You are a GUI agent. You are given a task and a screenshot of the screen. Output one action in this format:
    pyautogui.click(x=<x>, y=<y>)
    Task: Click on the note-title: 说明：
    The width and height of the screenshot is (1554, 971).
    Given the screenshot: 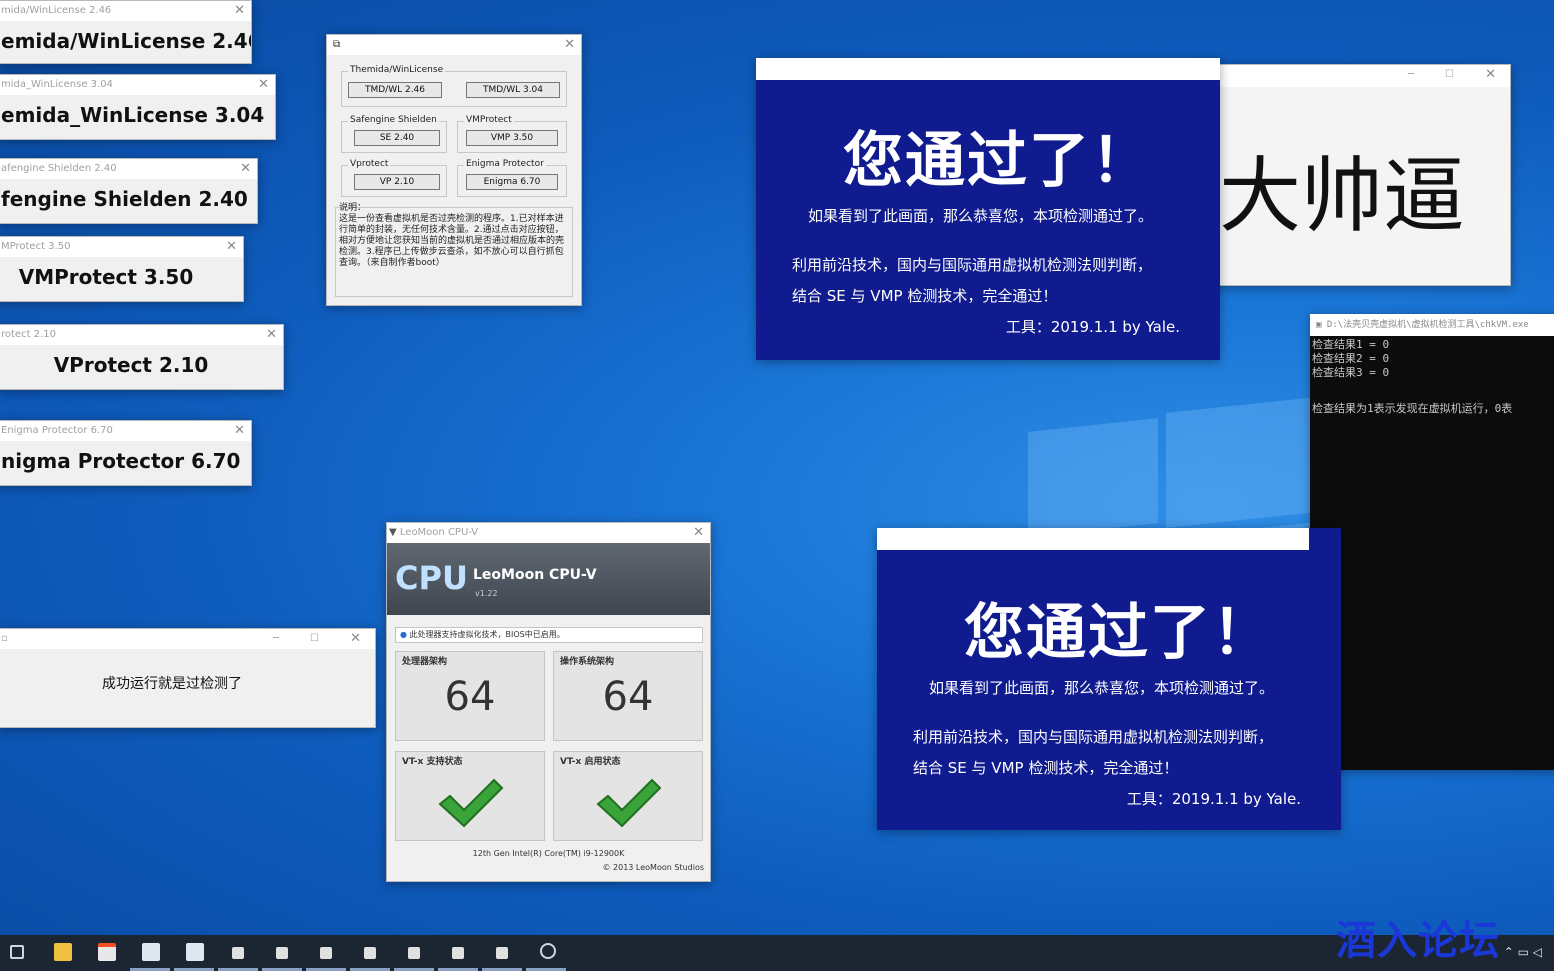 What is the action you would take?
    pyautogui.click(x=353, y=208)
    